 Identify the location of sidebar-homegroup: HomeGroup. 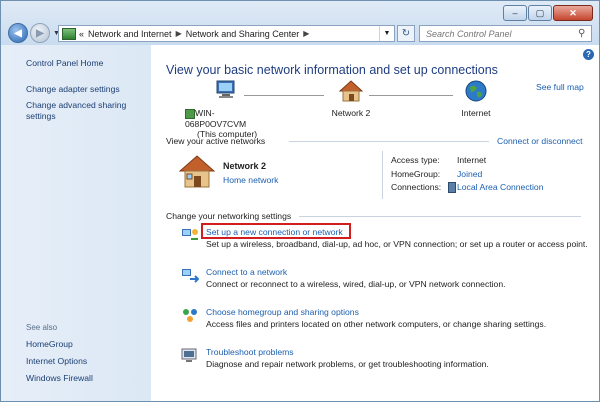
(49, 344).